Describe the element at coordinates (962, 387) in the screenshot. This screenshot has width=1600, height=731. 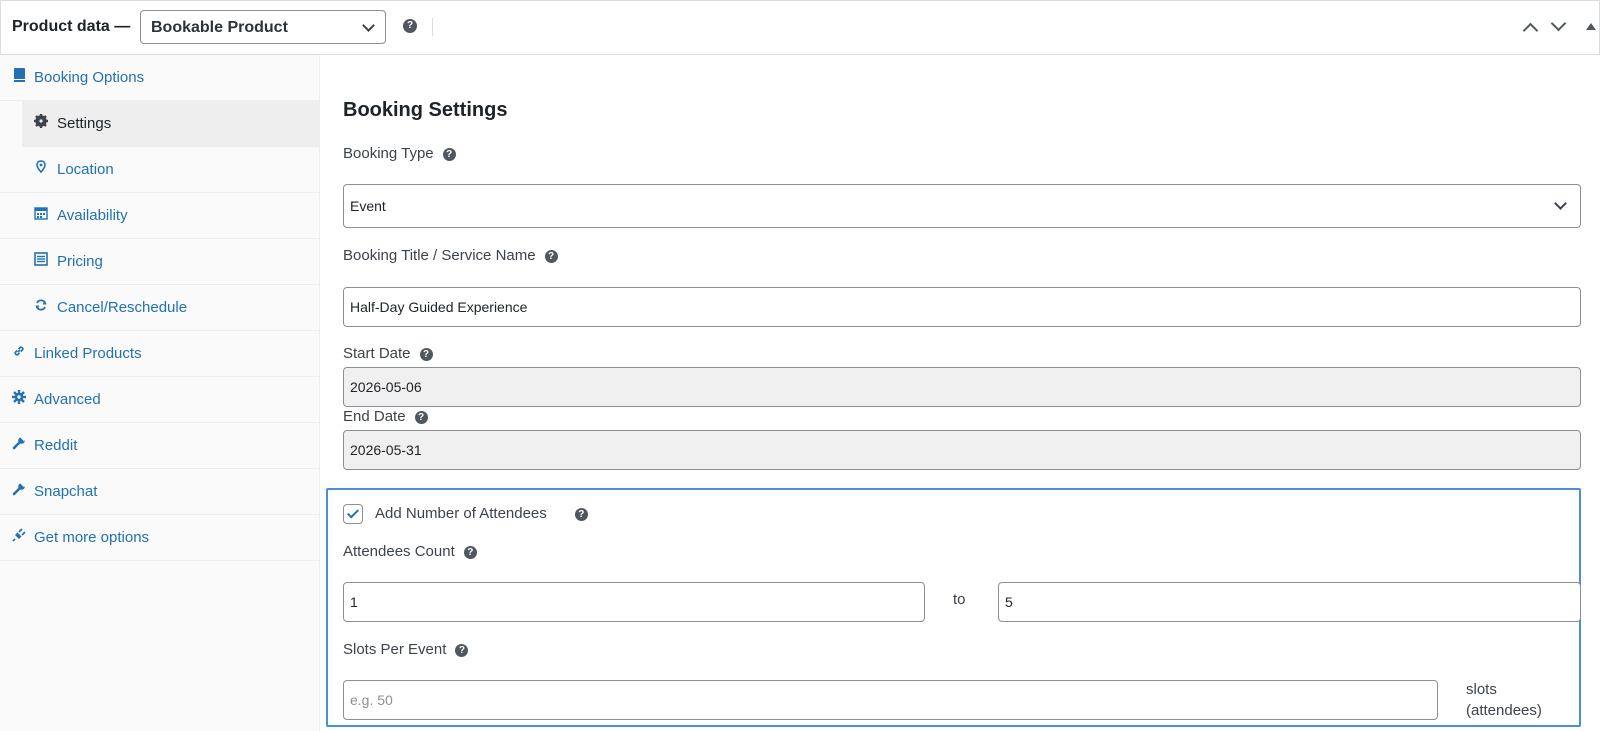
I see `start-date-field: 2026-05-06` at that location.